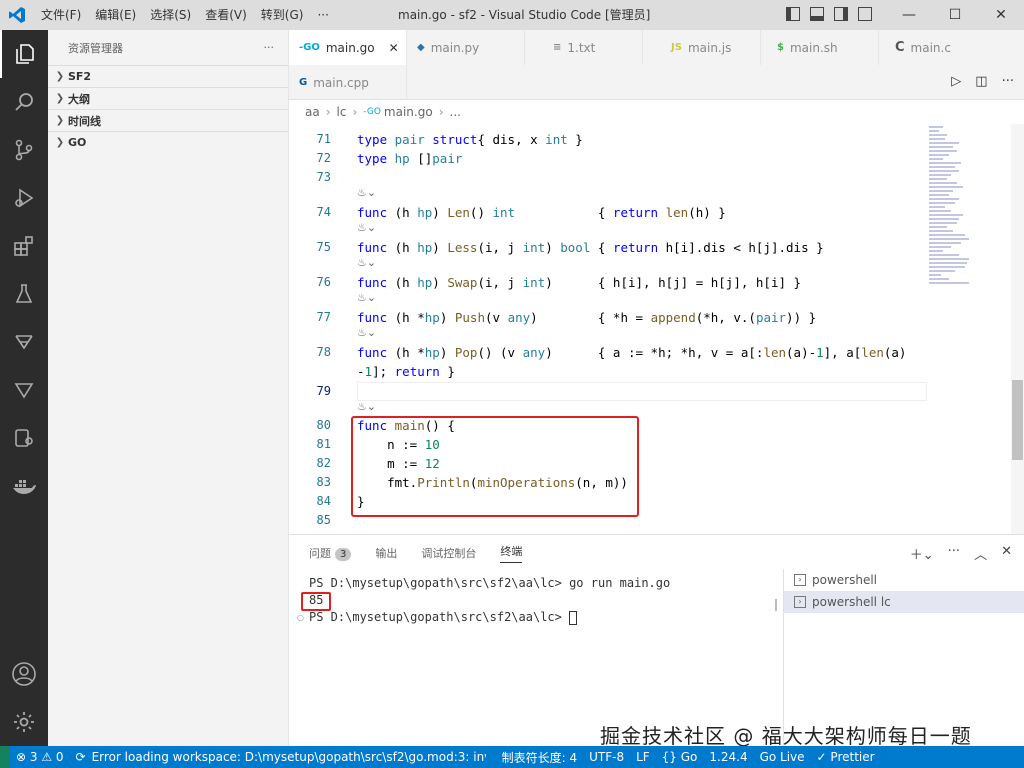 The height and width of the screenshot is (768, 1024). Describe the element at coordinates (421, 47) in the screenshot. I see `python-file-icon: ◆` at that location.